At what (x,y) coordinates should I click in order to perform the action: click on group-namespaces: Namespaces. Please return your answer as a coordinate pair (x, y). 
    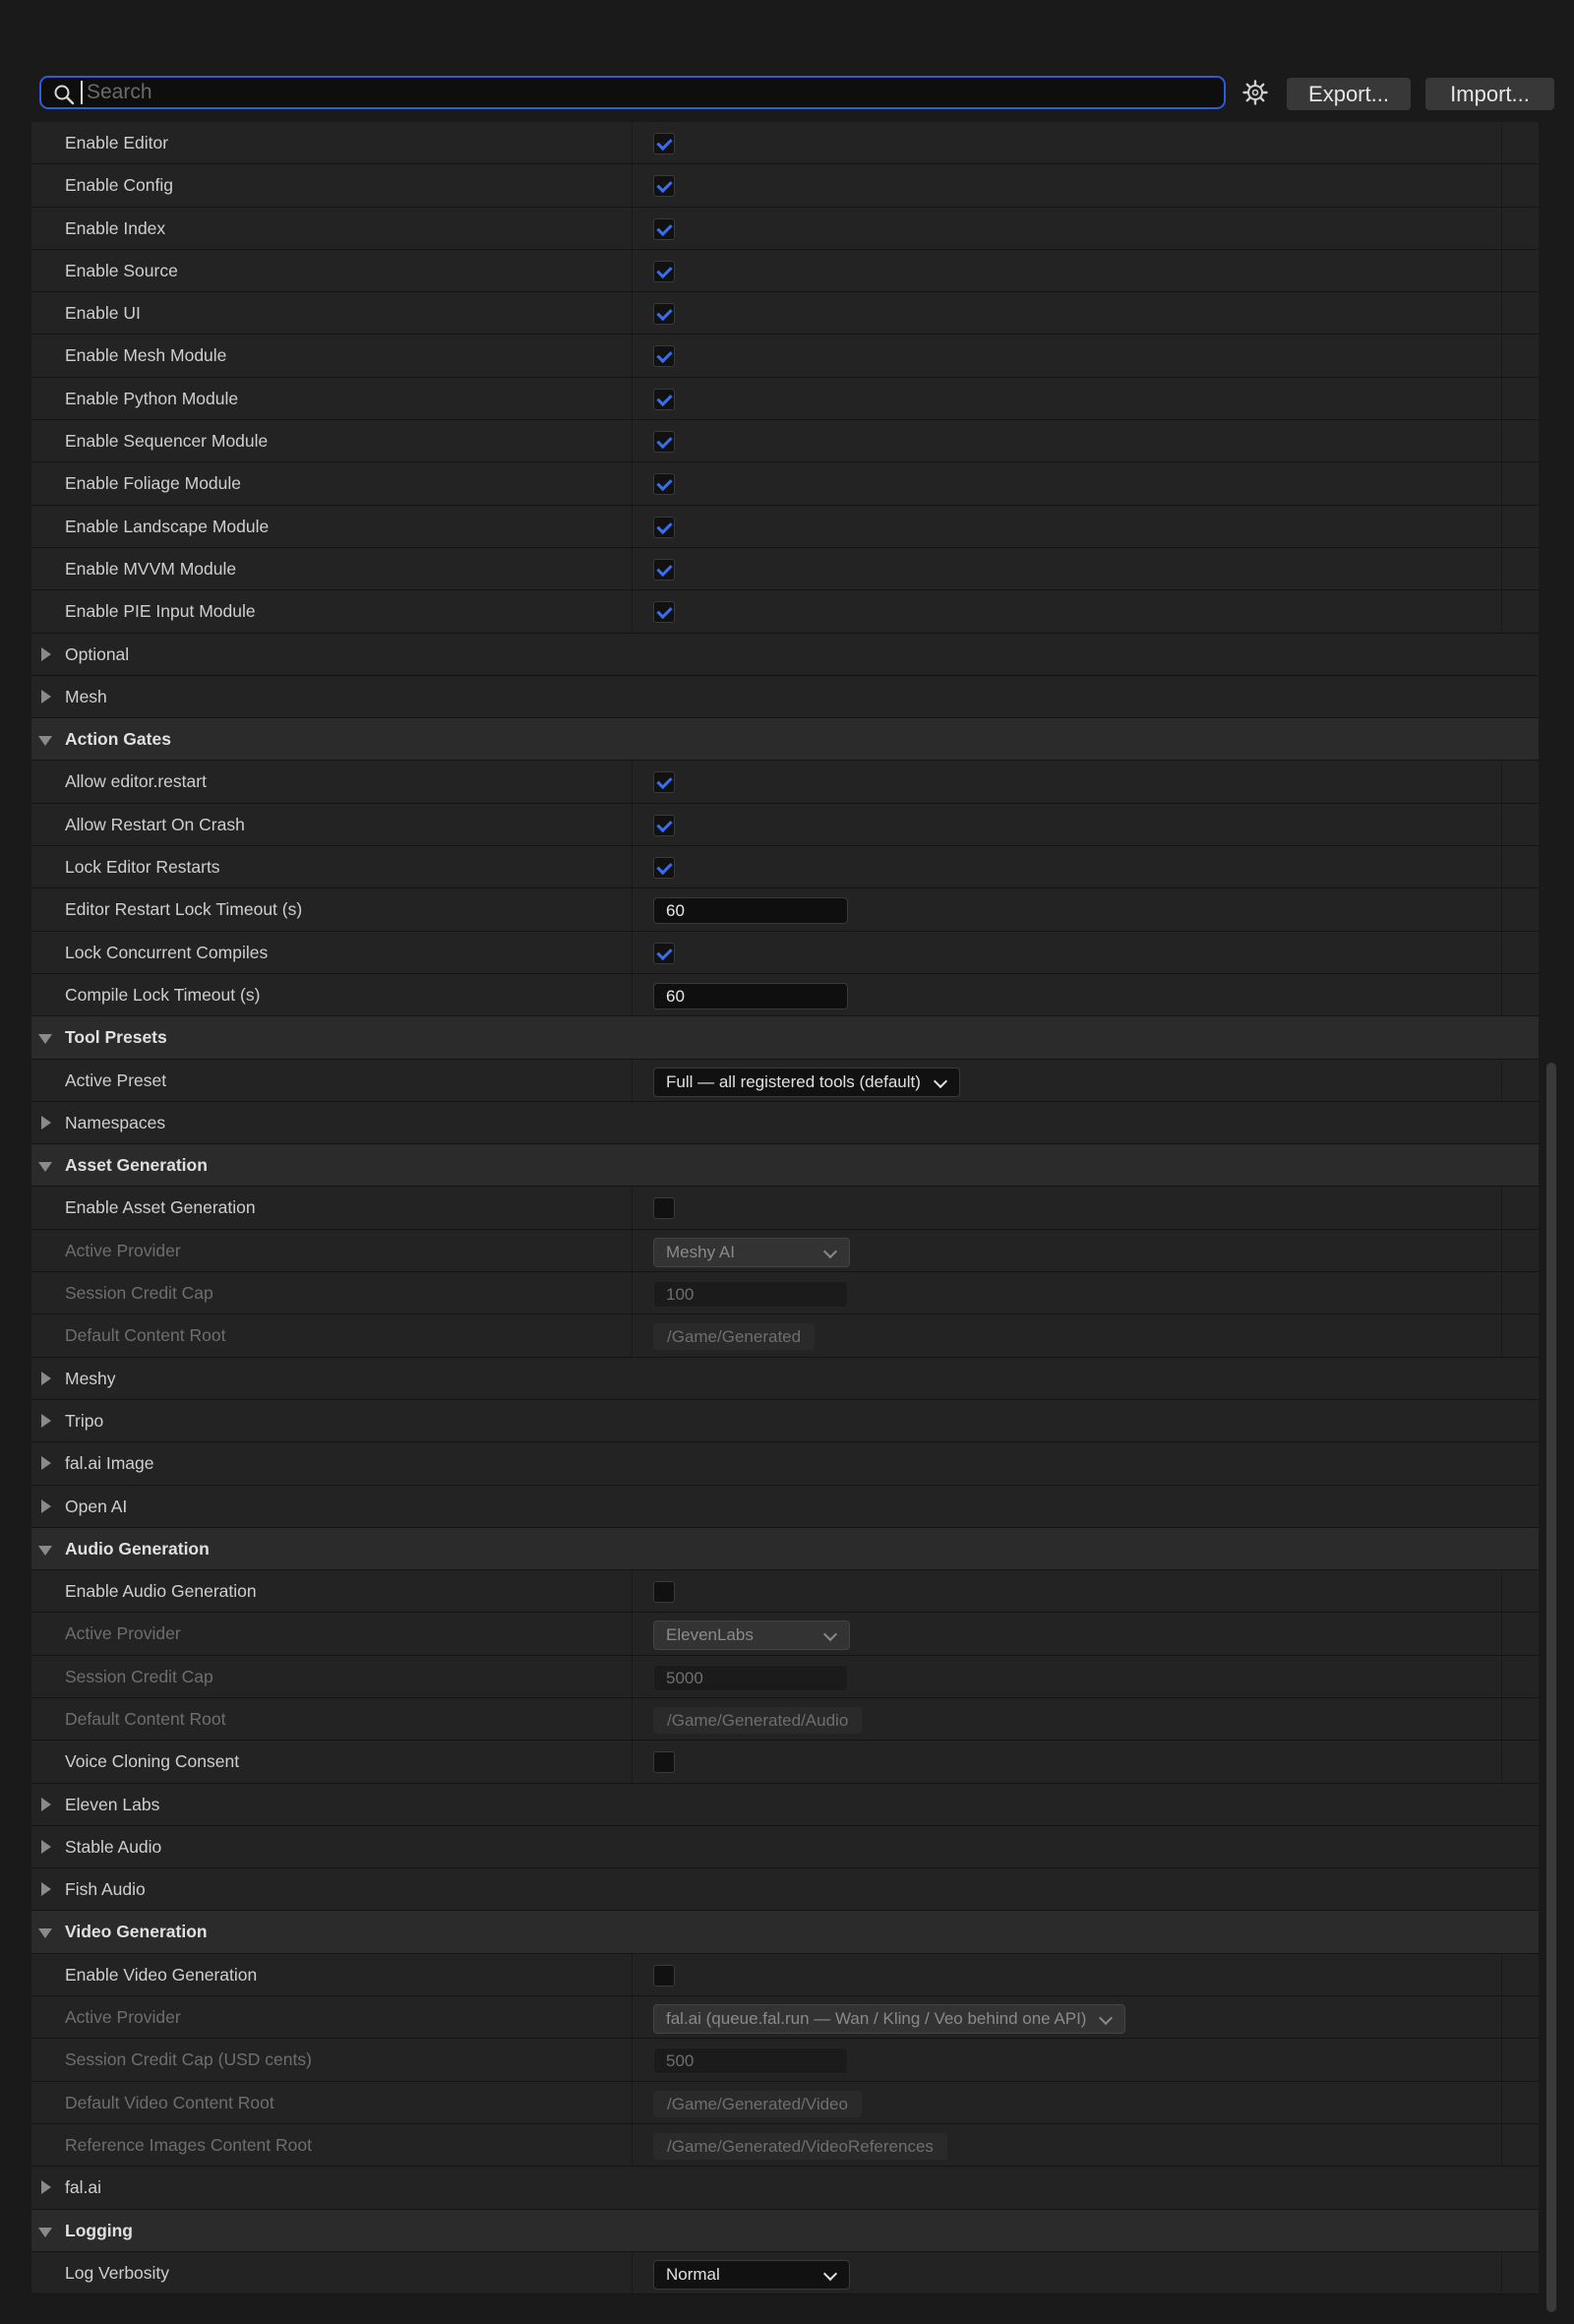
    Looking at the image, I should click on (785, 1123).